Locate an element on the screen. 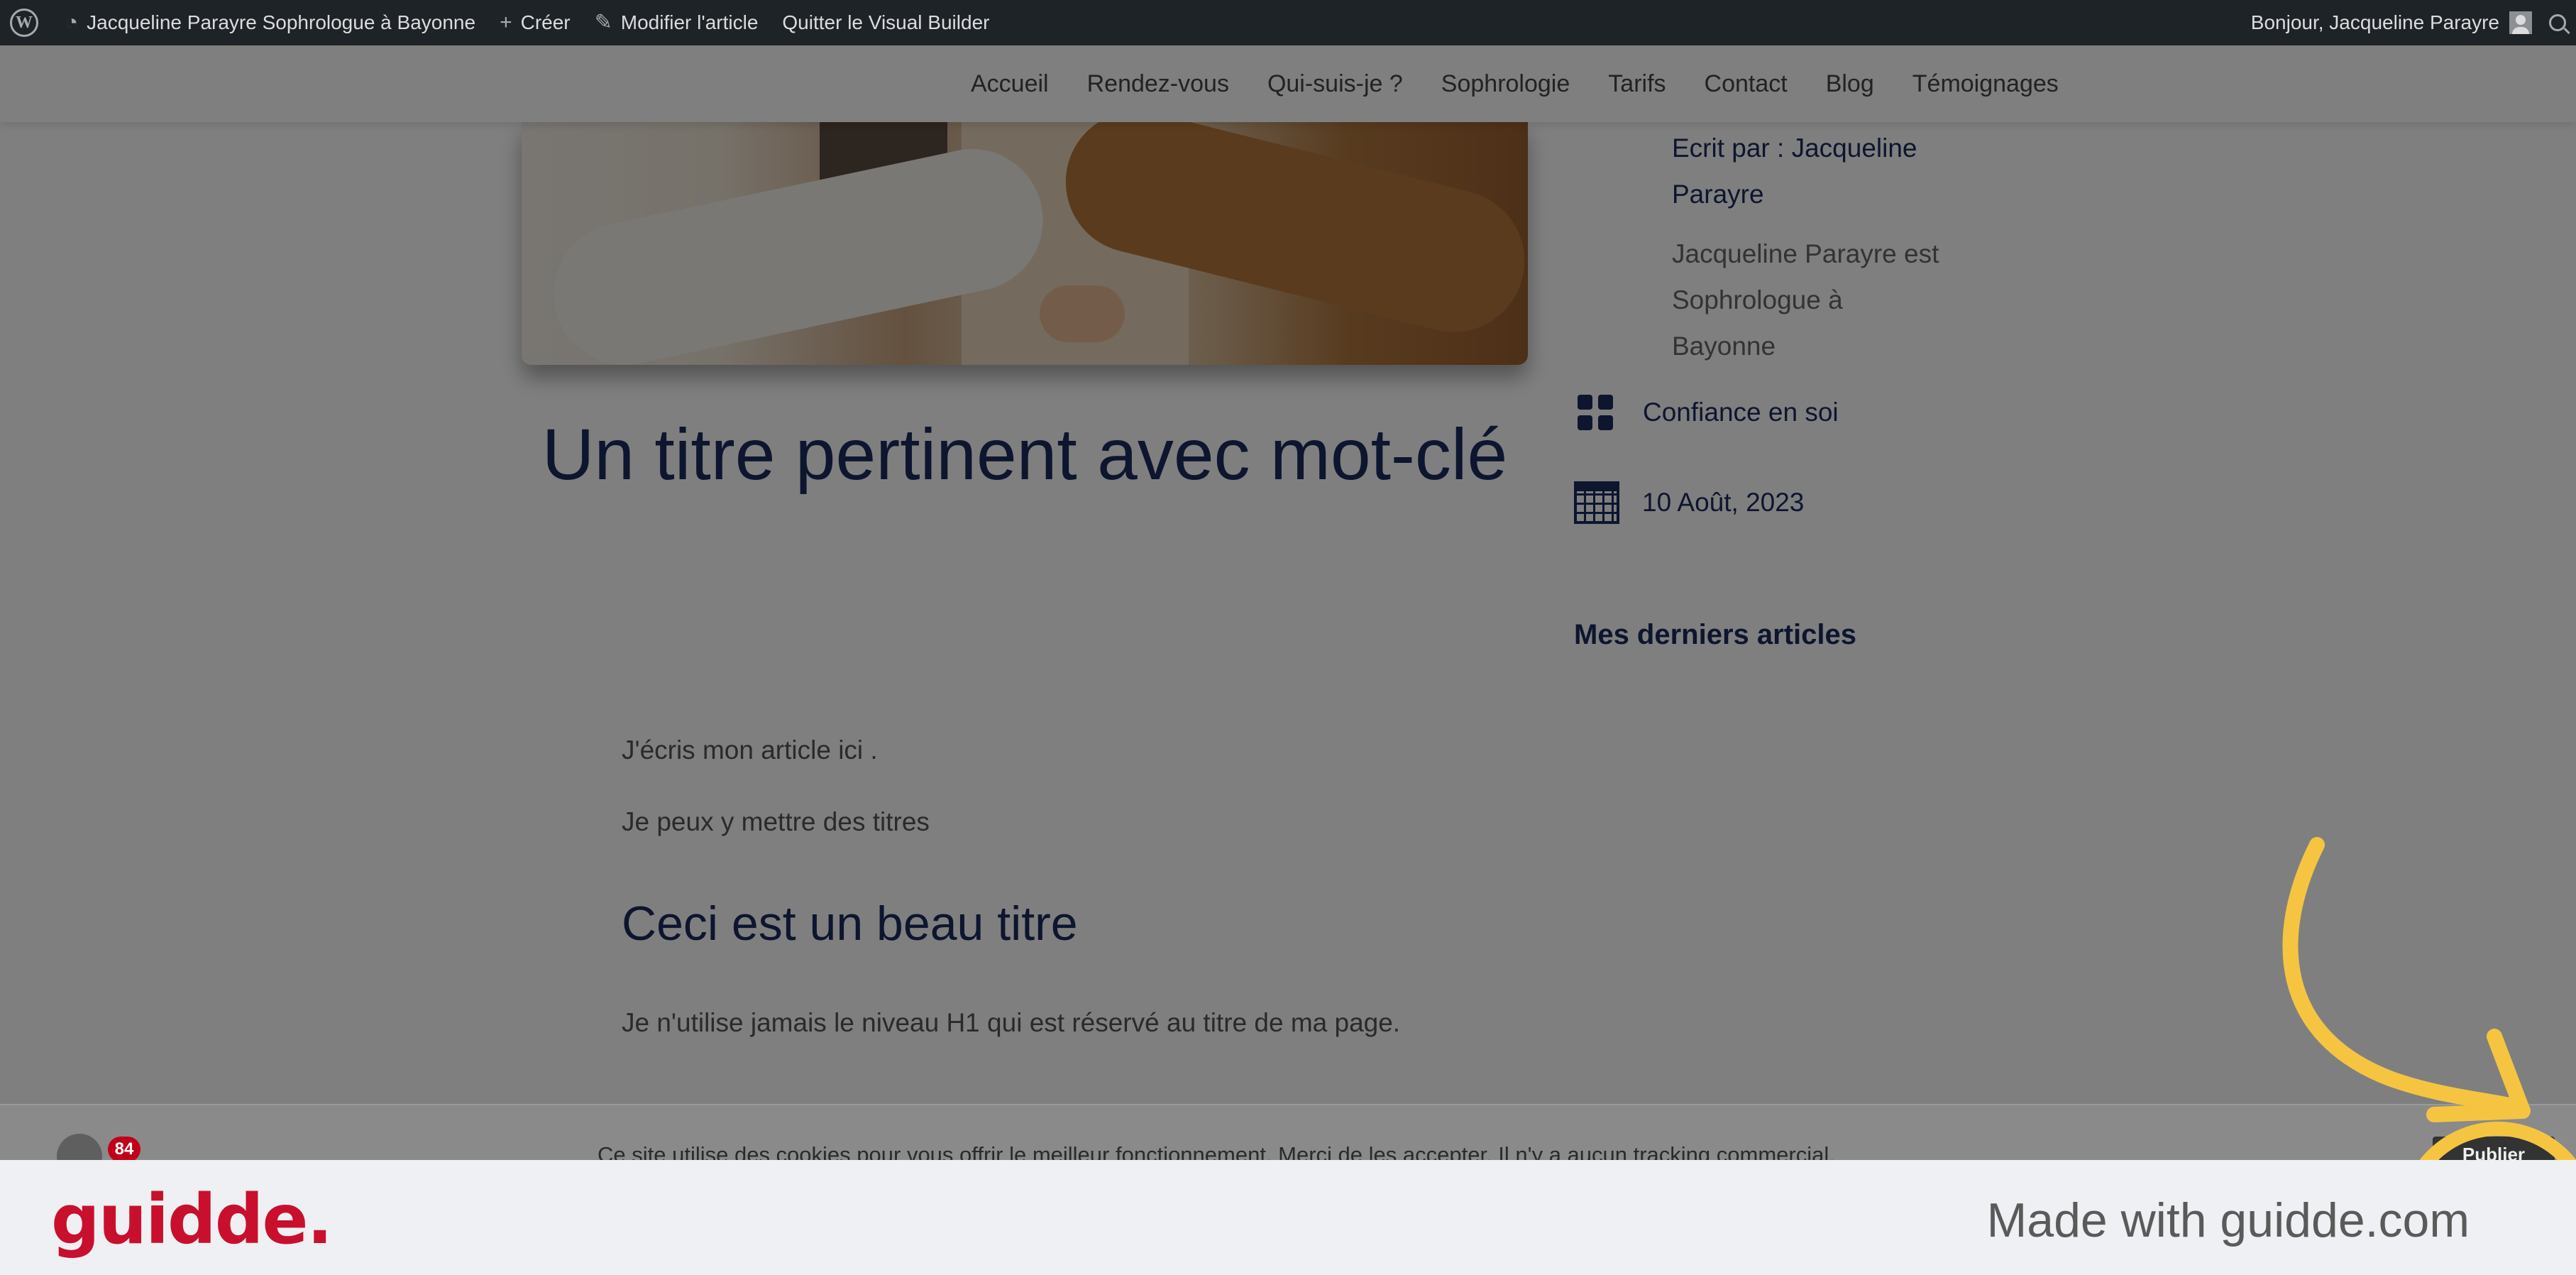  admin-greeting: Bonjour, Jacqueline Parayre is located at coordinates (2375, 23).